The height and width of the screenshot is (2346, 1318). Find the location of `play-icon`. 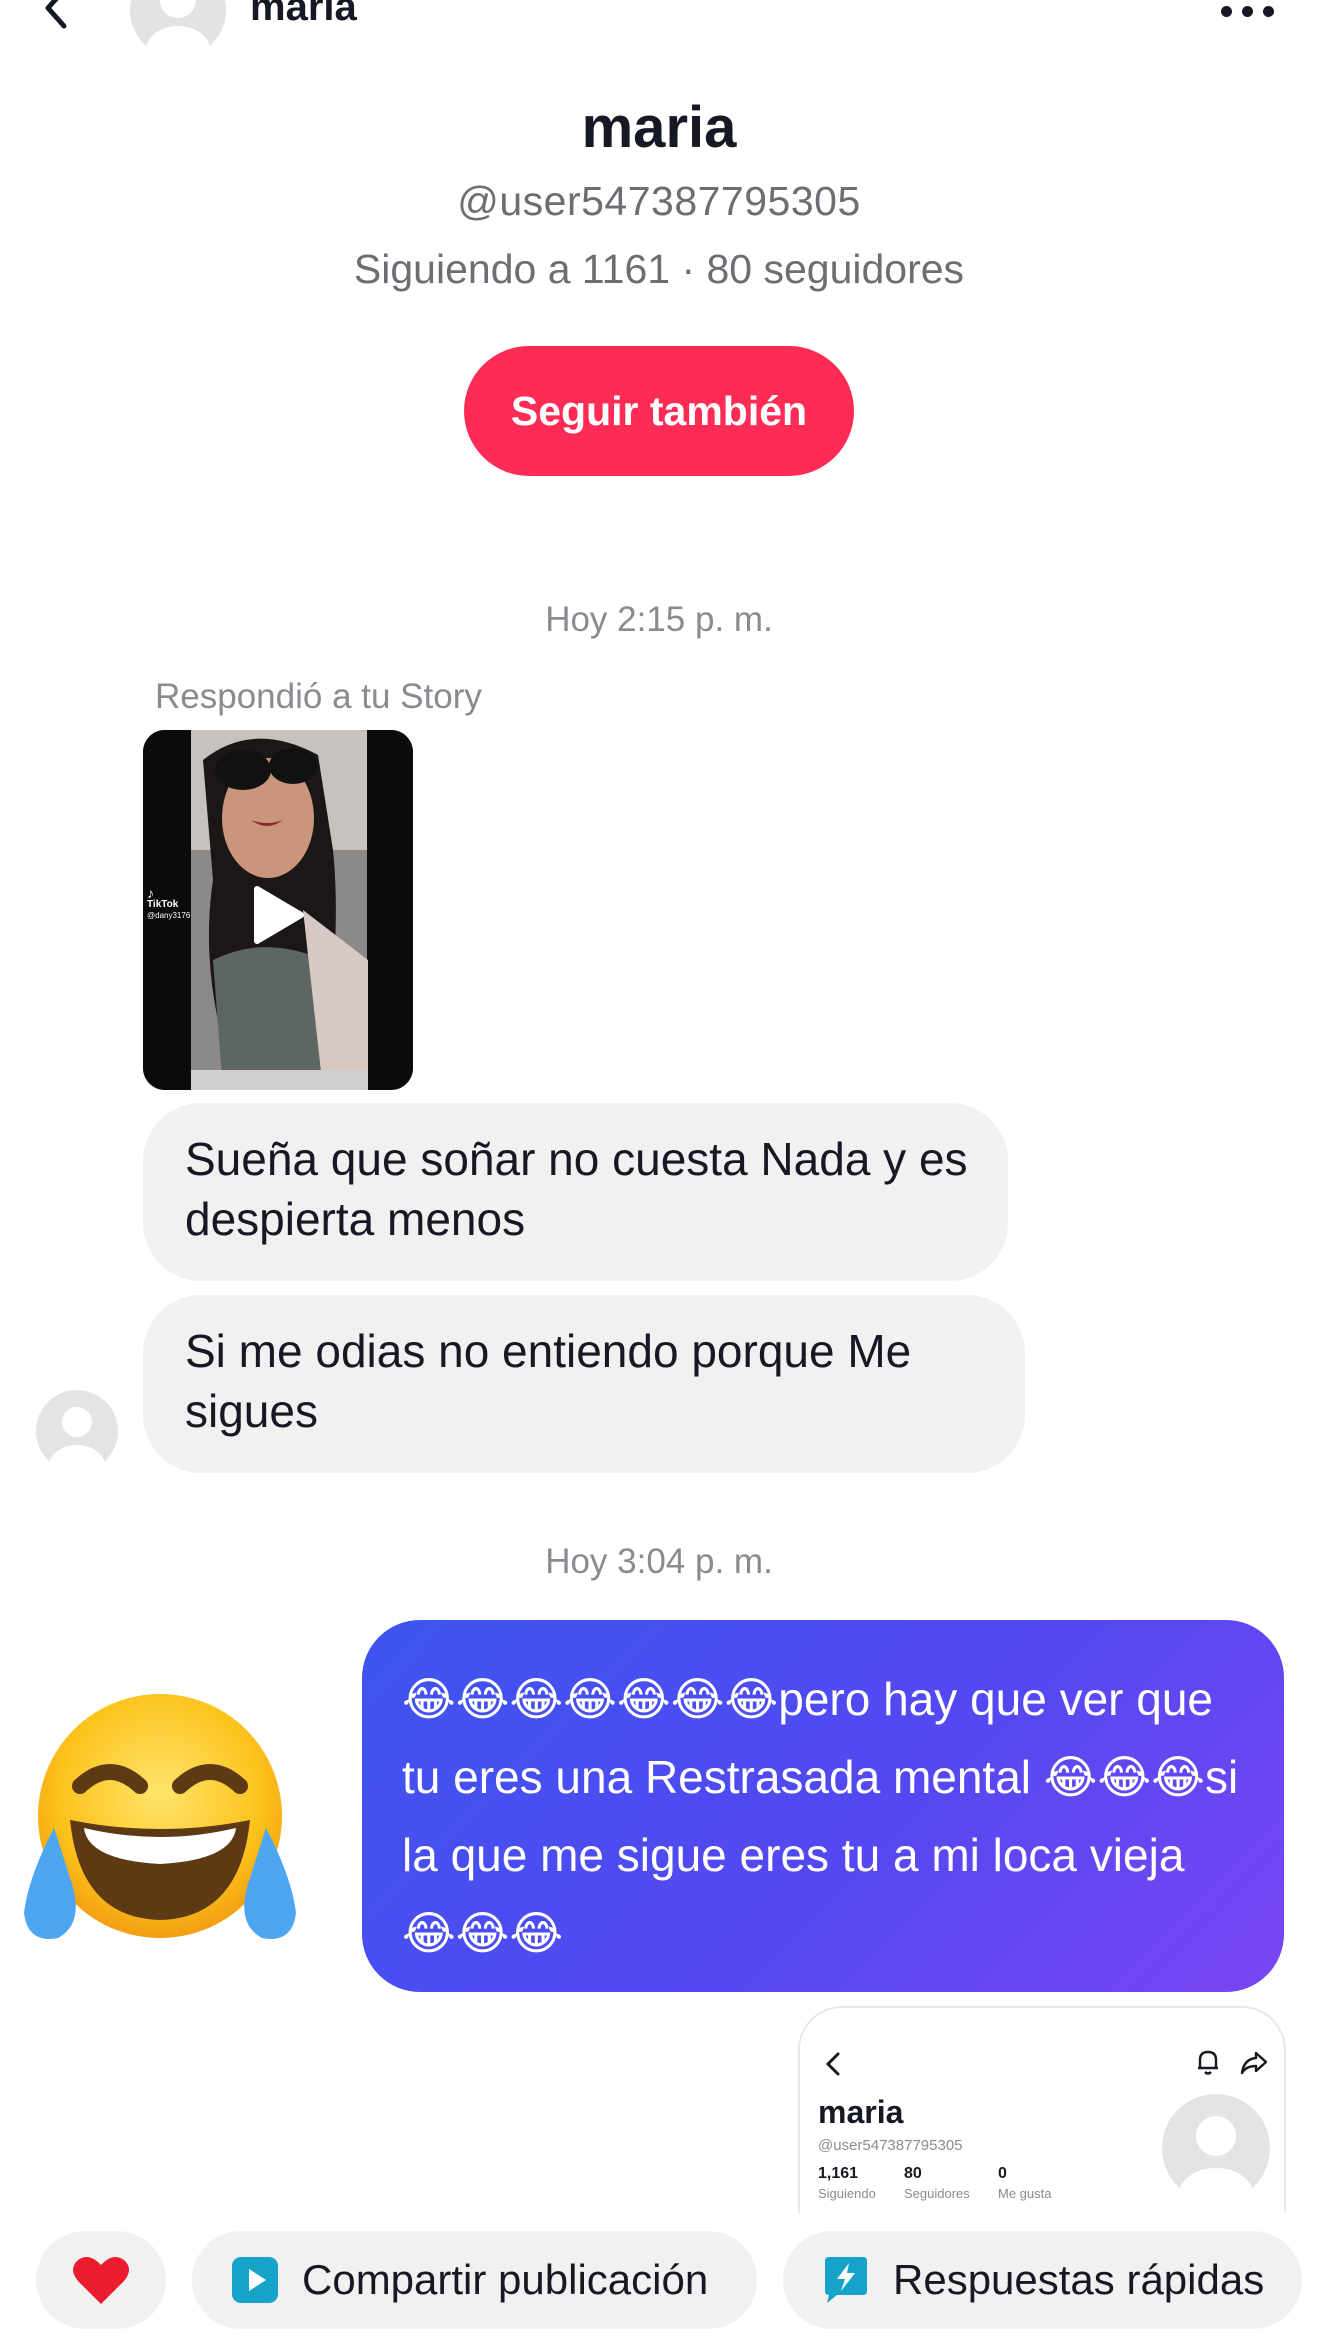

play-icon is located at coordinates (275, 915).